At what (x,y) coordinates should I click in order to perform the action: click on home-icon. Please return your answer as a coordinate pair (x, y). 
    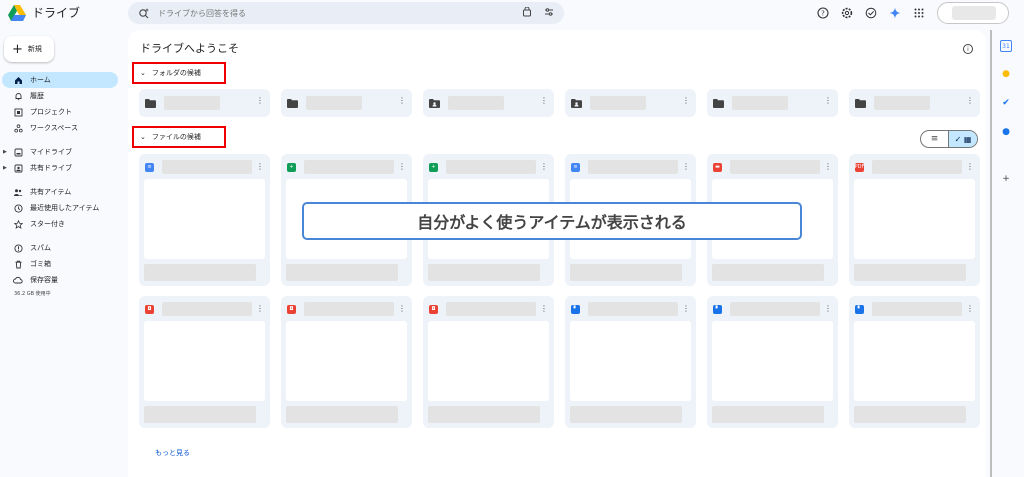
    Looking at the image, I should click on (18, 80).